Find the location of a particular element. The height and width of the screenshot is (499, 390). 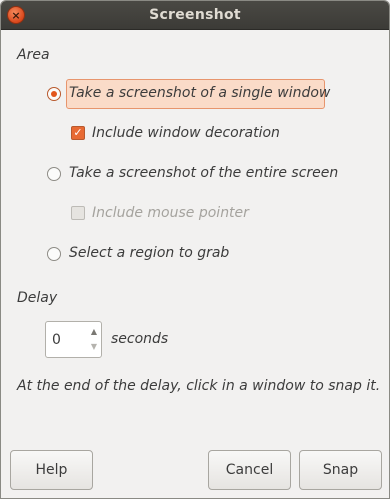

include-pointer-checkbox is located at coordinates (78, 213).